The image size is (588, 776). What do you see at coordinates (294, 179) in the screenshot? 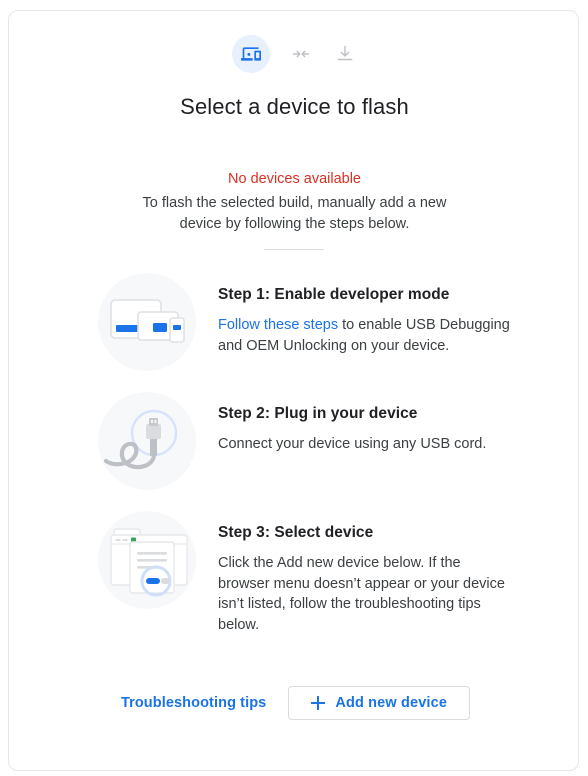
I see `no-devices-status: No devices available` at bounding box center [294, 179].